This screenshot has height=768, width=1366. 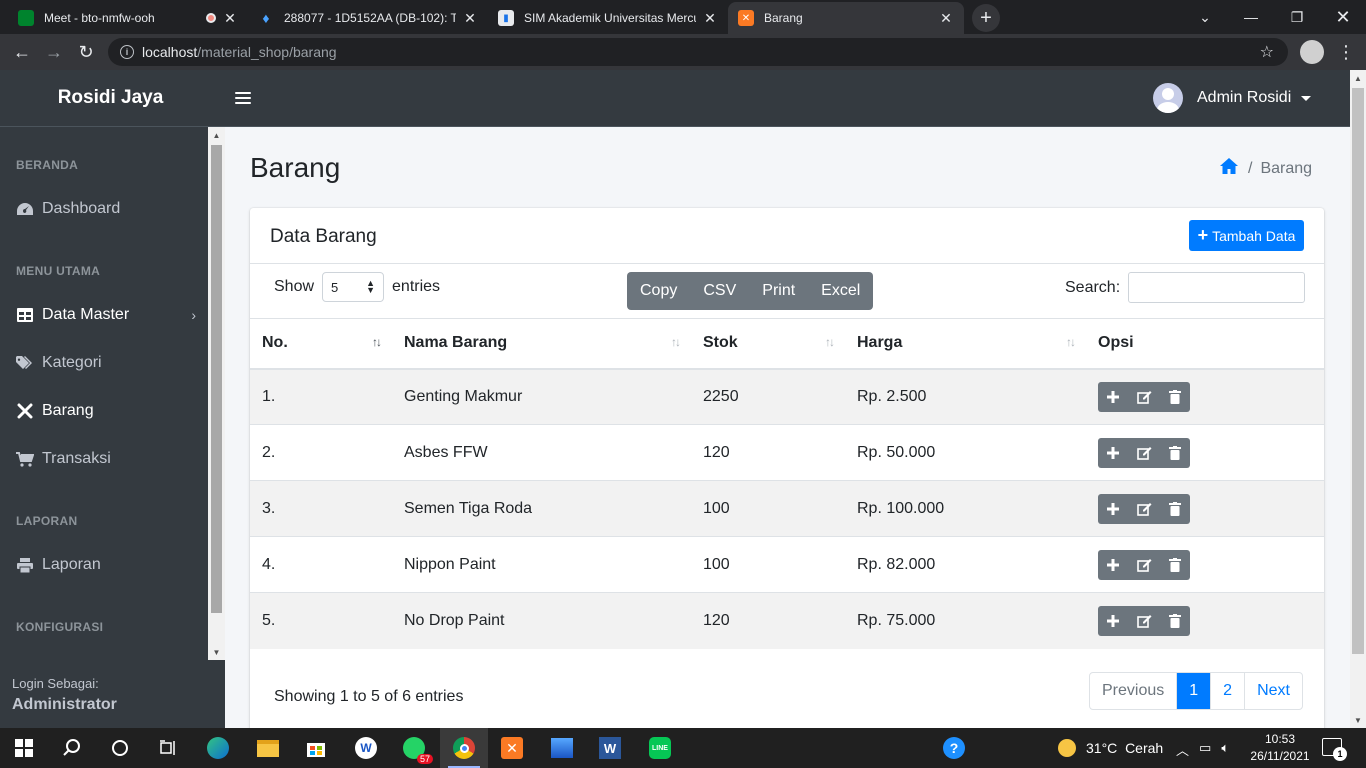 I want to click on sidebar-item-barang: Barang, so click(x=106, y=411).